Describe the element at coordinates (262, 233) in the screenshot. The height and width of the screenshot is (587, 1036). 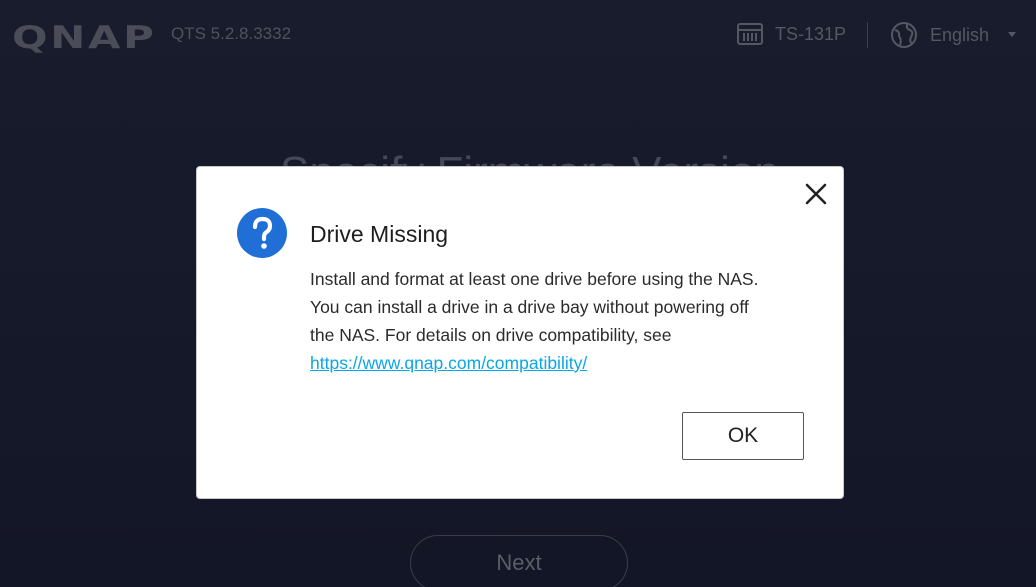
I see `question-icon` at that location.